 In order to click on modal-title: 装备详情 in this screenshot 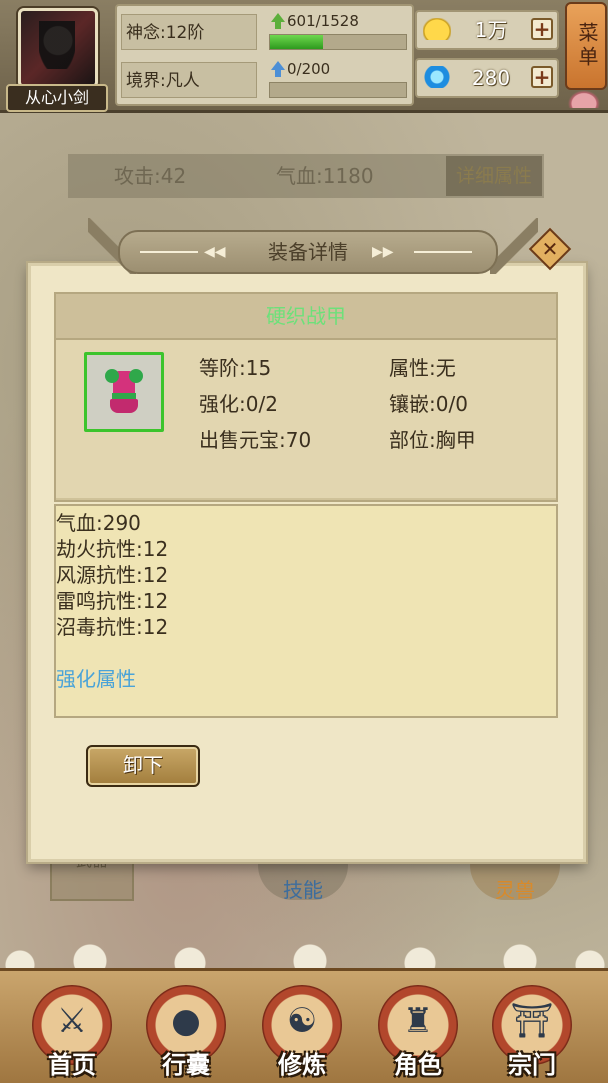, I will do `click(308, 252)`.